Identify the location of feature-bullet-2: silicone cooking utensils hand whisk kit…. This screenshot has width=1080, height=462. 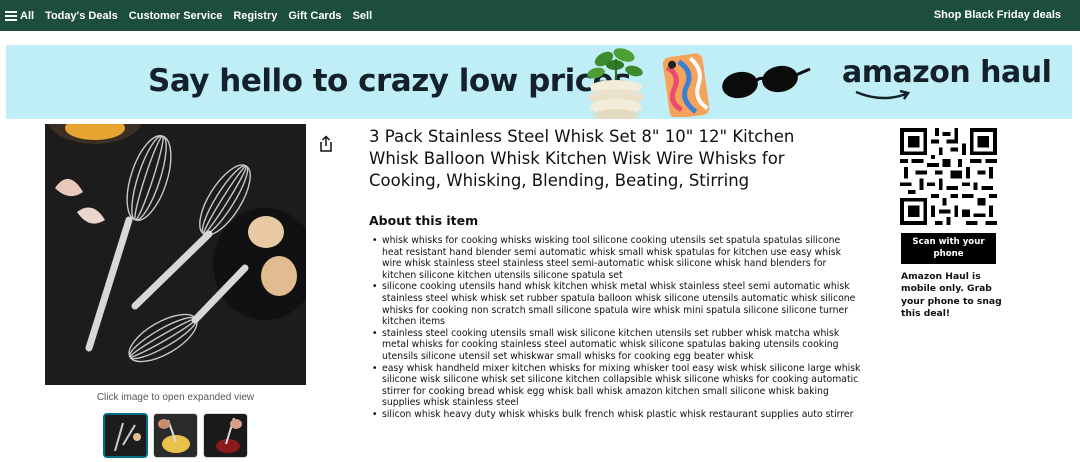
(616, 304).